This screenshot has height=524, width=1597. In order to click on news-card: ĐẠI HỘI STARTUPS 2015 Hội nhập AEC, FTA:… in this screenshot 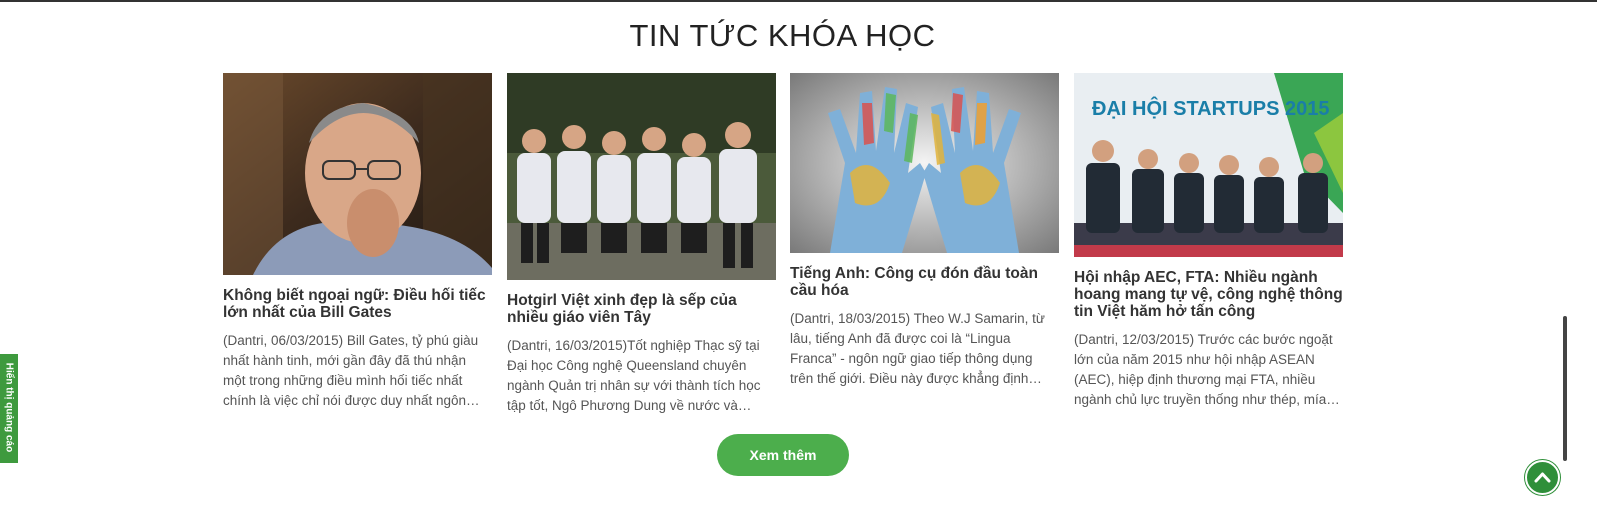, I will do `click(1208, 241)`.